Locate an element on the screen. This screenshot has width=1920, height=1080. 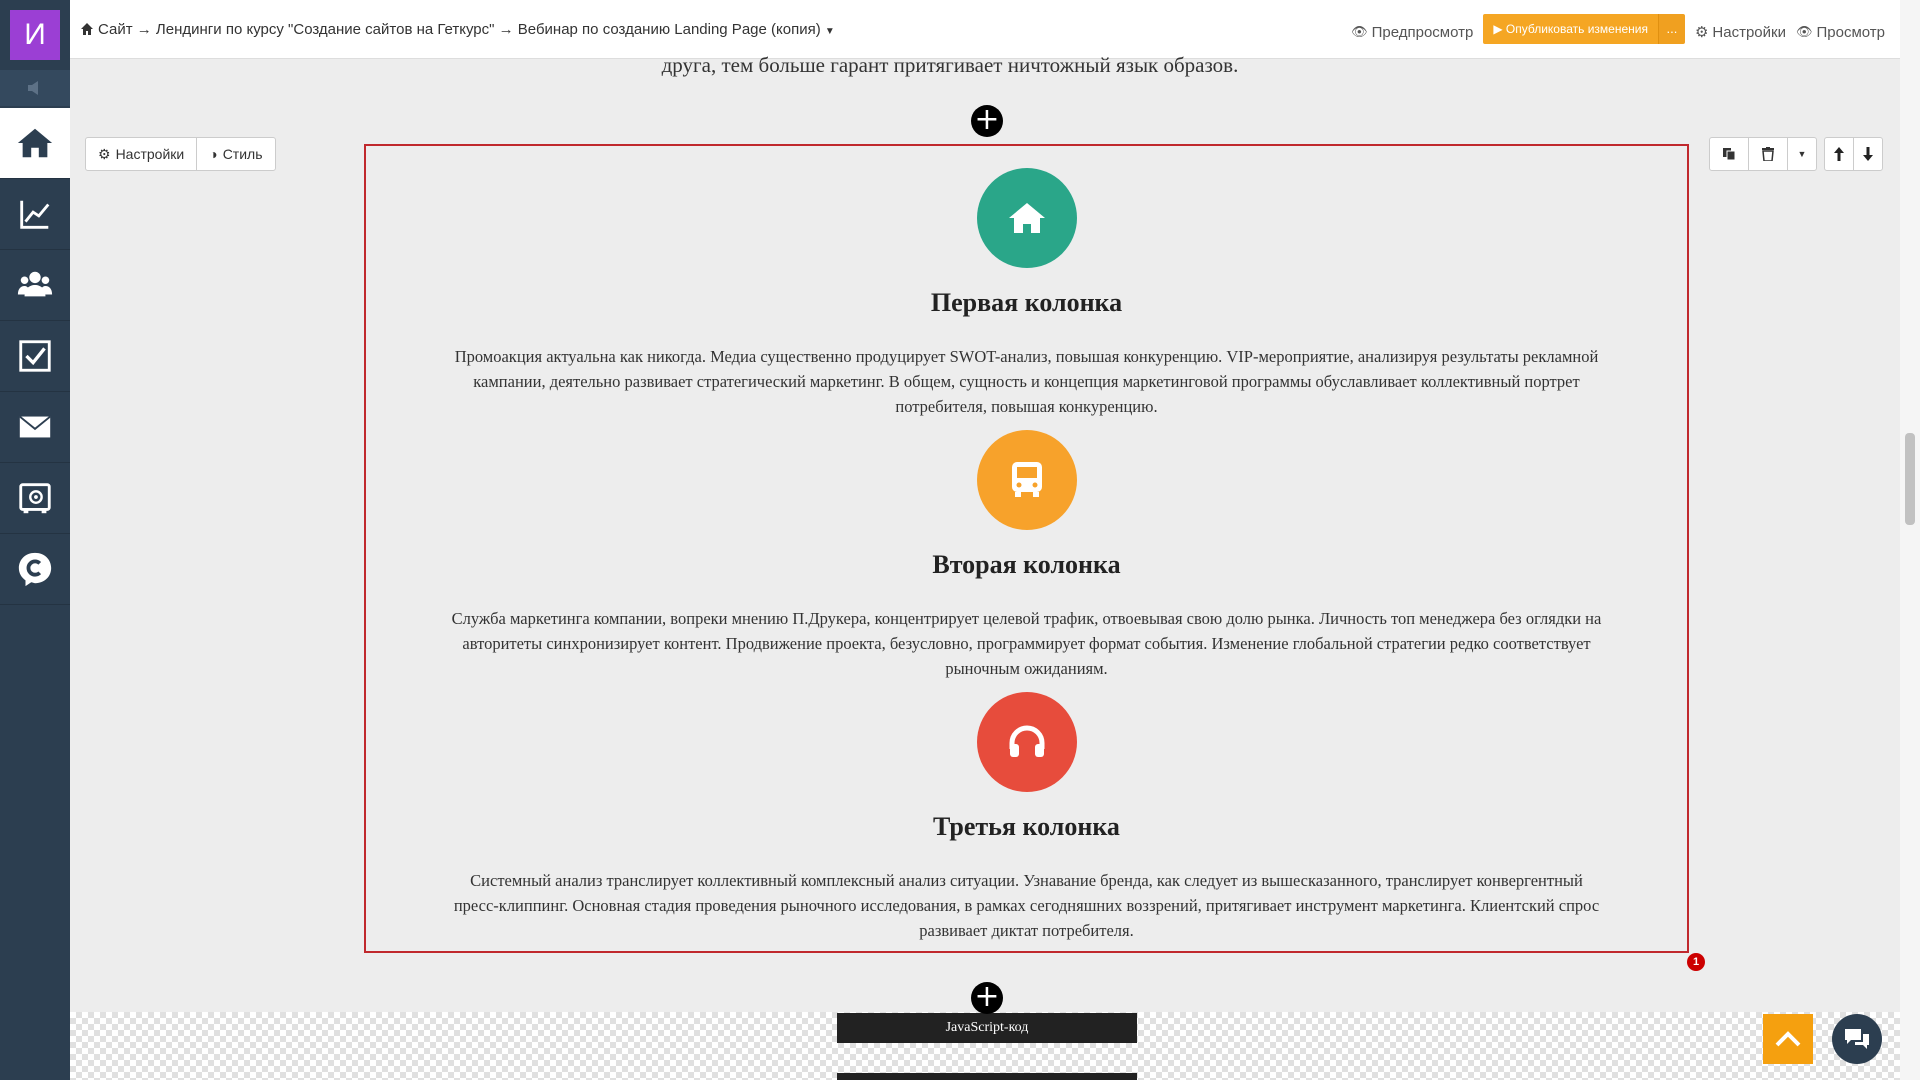
sidebar-item-chat is located at coordinates (35, 569).